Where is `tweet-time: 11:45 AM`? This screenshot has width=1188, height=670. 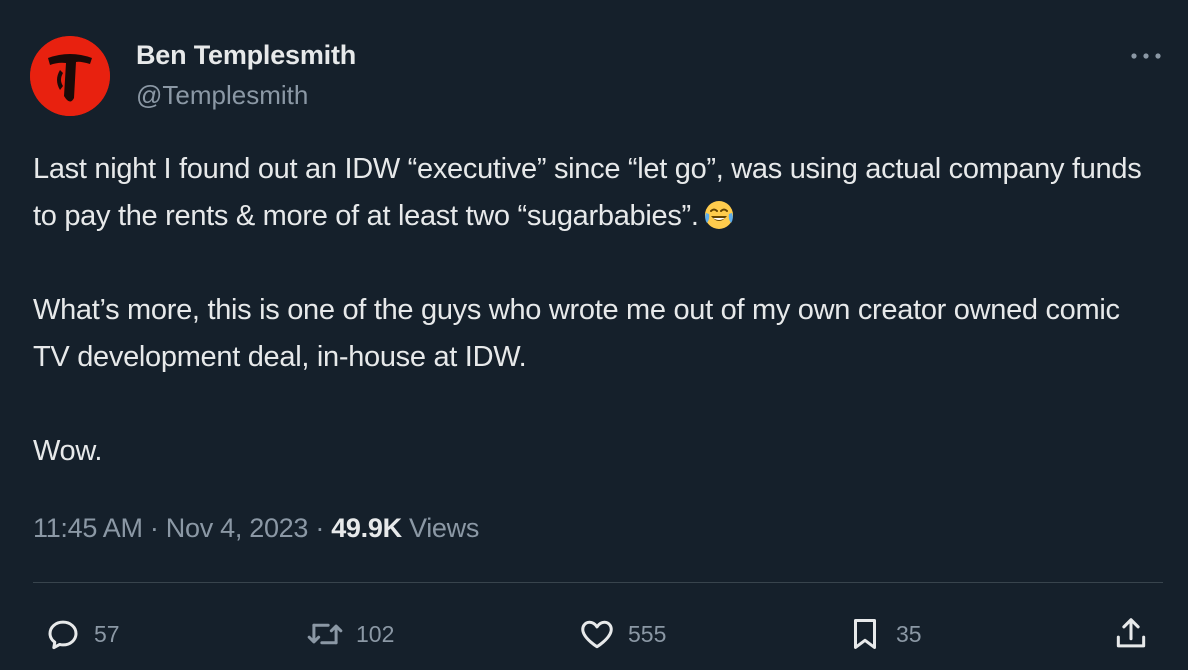 tweet-time: 11:45 AM is located at coordinates (88, 528).